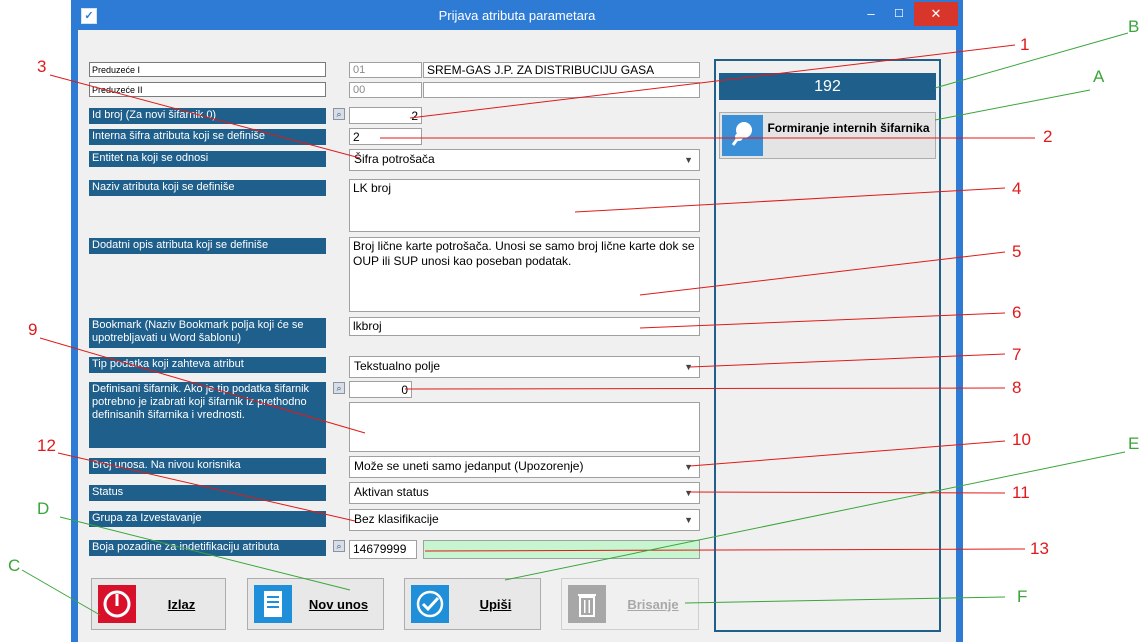 The width and height of the screenshot is (1144, 642). Describe the element at coordinates (46, 445) in the screenshot. I see `annotation-12: 12` at that location.